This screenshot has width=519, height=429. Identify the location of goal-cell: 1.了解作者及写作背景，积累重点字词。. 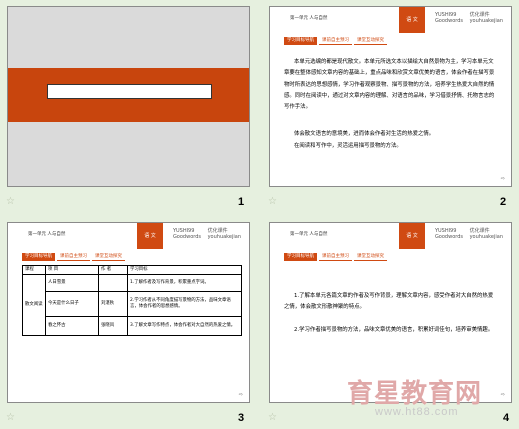
(184, 283).